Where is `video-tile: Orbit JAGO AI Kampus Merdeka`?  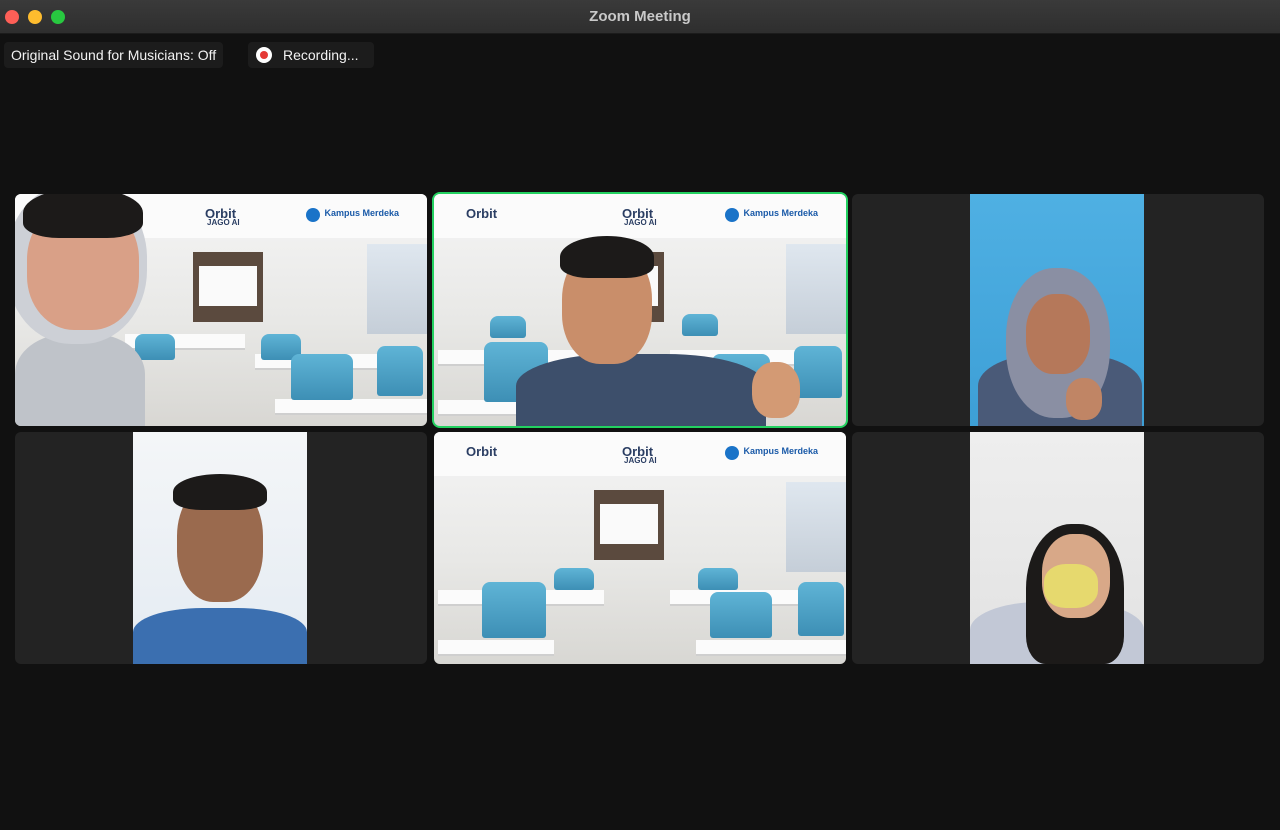
video-tile: Orbit JAGO AI Kampus Merdeka is located at coordinates (221, 310).